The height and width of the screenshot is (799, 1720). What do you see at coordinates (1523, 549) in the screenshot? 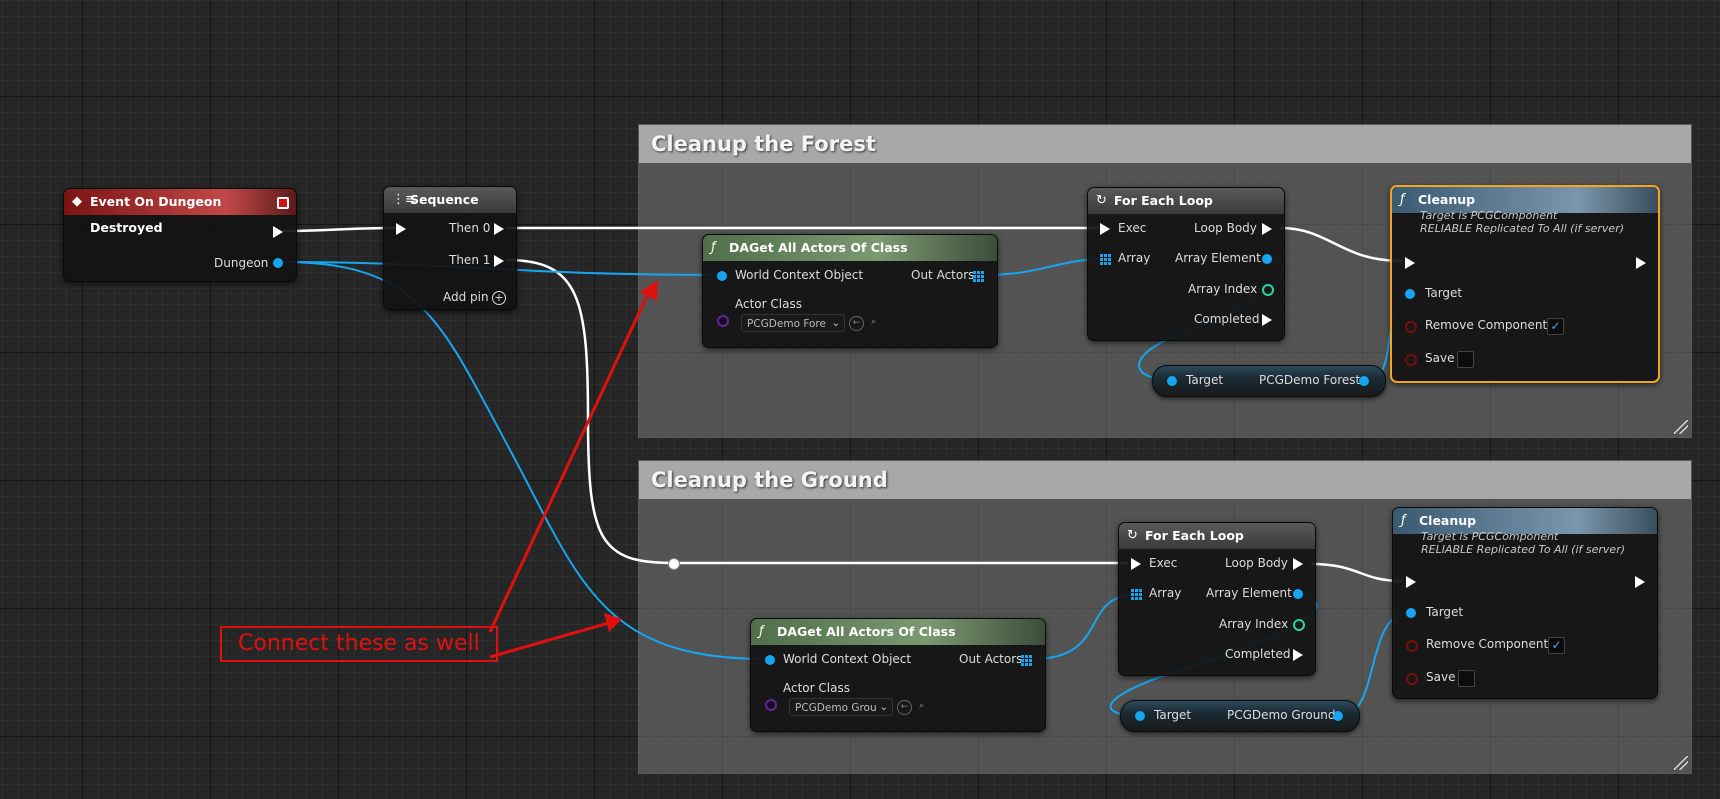
I see `node-subtitle-replication: RELIABLE Replicated To All (if server)` at bounding box center [1523, 549].